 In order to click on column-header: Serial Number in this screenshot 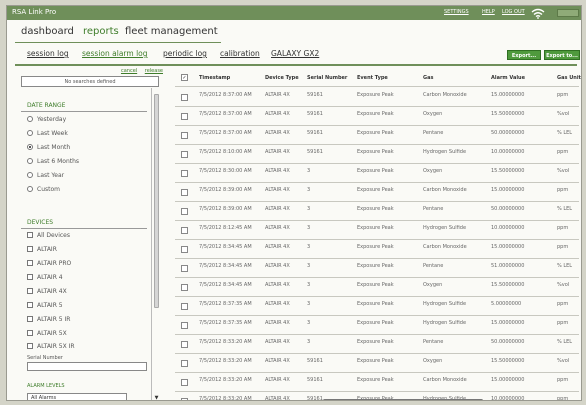, I will do `click(327, 78)`.